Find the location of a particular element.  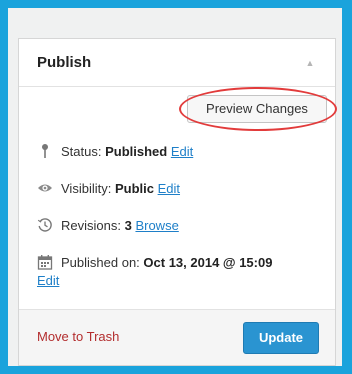

eye-icon is located at coordinates (45, 188).